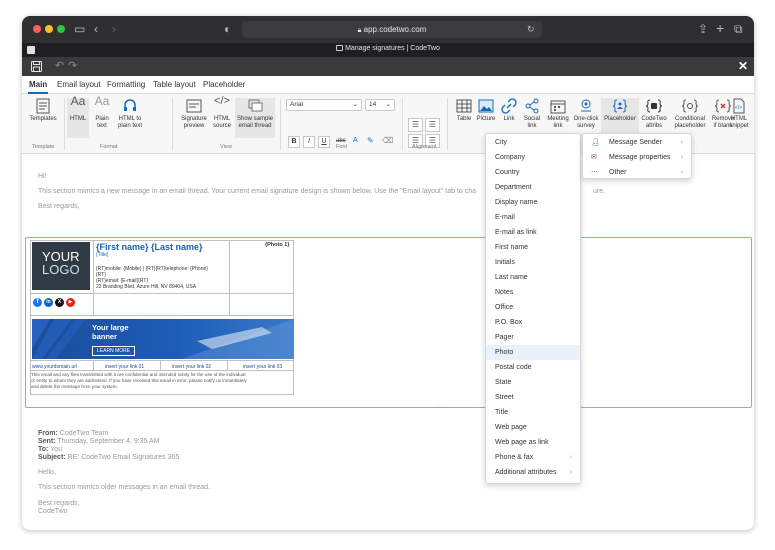 The height and width of the screenshot is (550, 775). What do you see at coordinates (380, 105) in the screenshot?
I see `font-size-select: 14 ⌄` at bounding box center [380, 105].